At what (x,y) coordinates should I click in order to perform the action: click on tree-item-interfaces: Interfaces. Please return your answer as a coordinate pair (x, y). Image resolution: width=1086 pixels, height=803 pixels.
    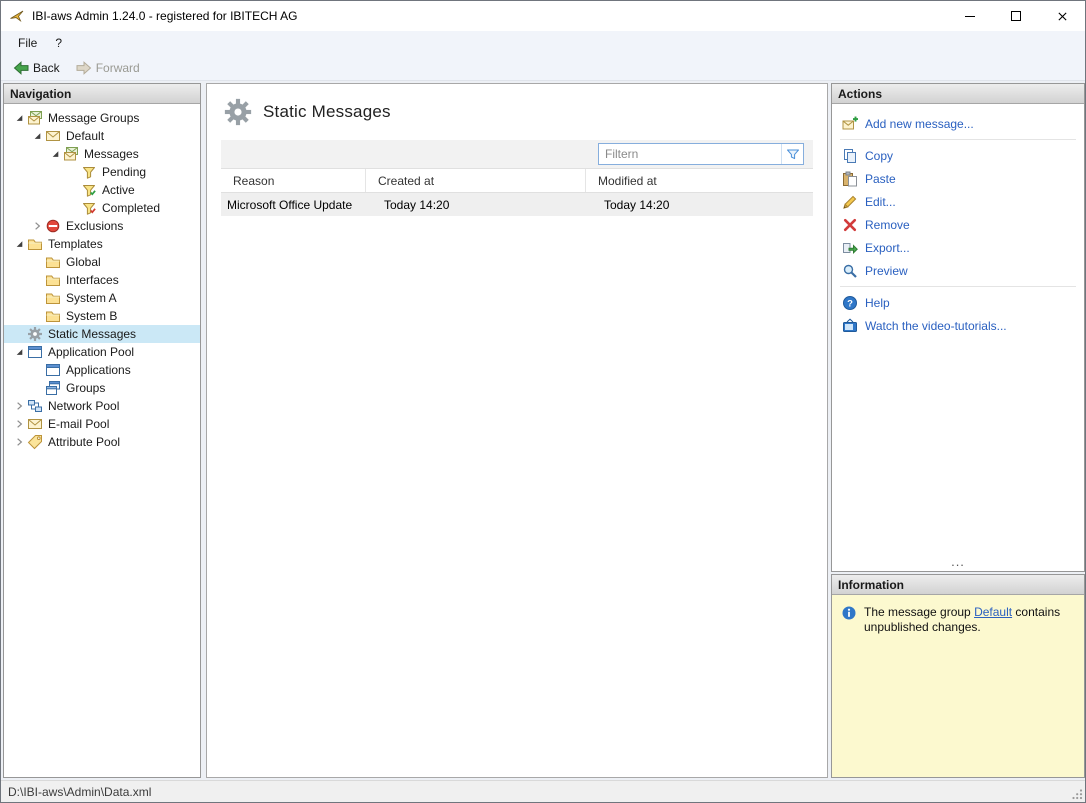
    Looking at the image, I should click on (102, 280).